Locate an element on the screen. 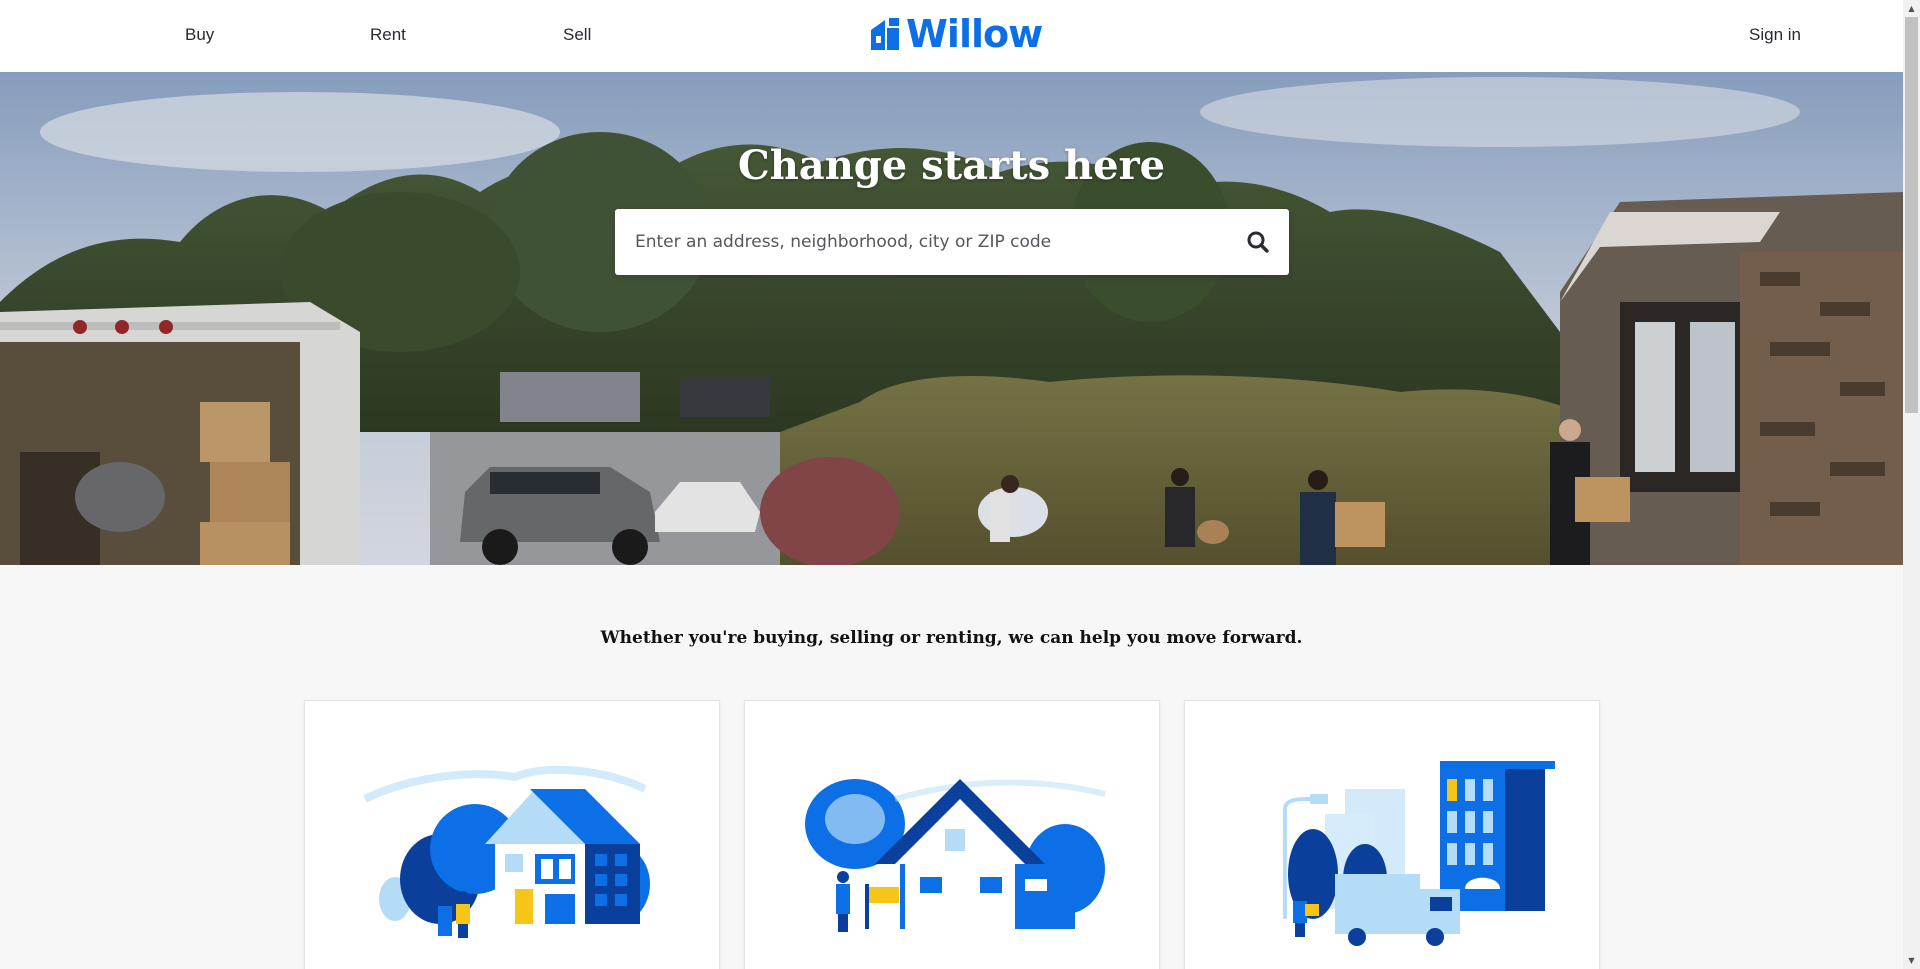 Image resolution: width=1920 pixels, height=969 pixels. rent-building-illustration-icon is located at coordinates (1419, 853).